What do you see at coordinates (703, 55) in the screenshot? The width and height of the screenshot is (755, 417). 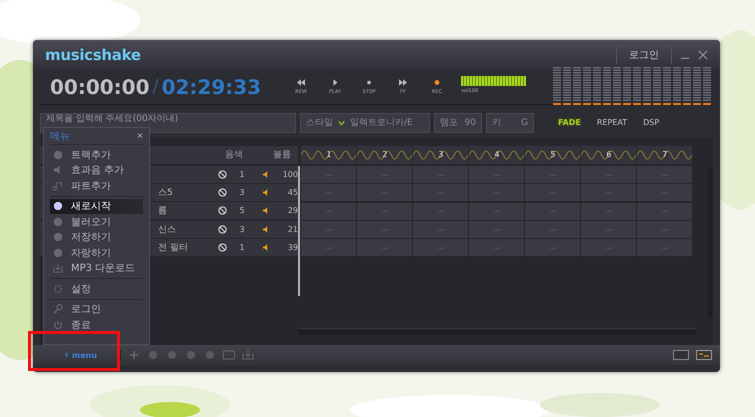 I see `close-icon` at bounding box center [703, 55].